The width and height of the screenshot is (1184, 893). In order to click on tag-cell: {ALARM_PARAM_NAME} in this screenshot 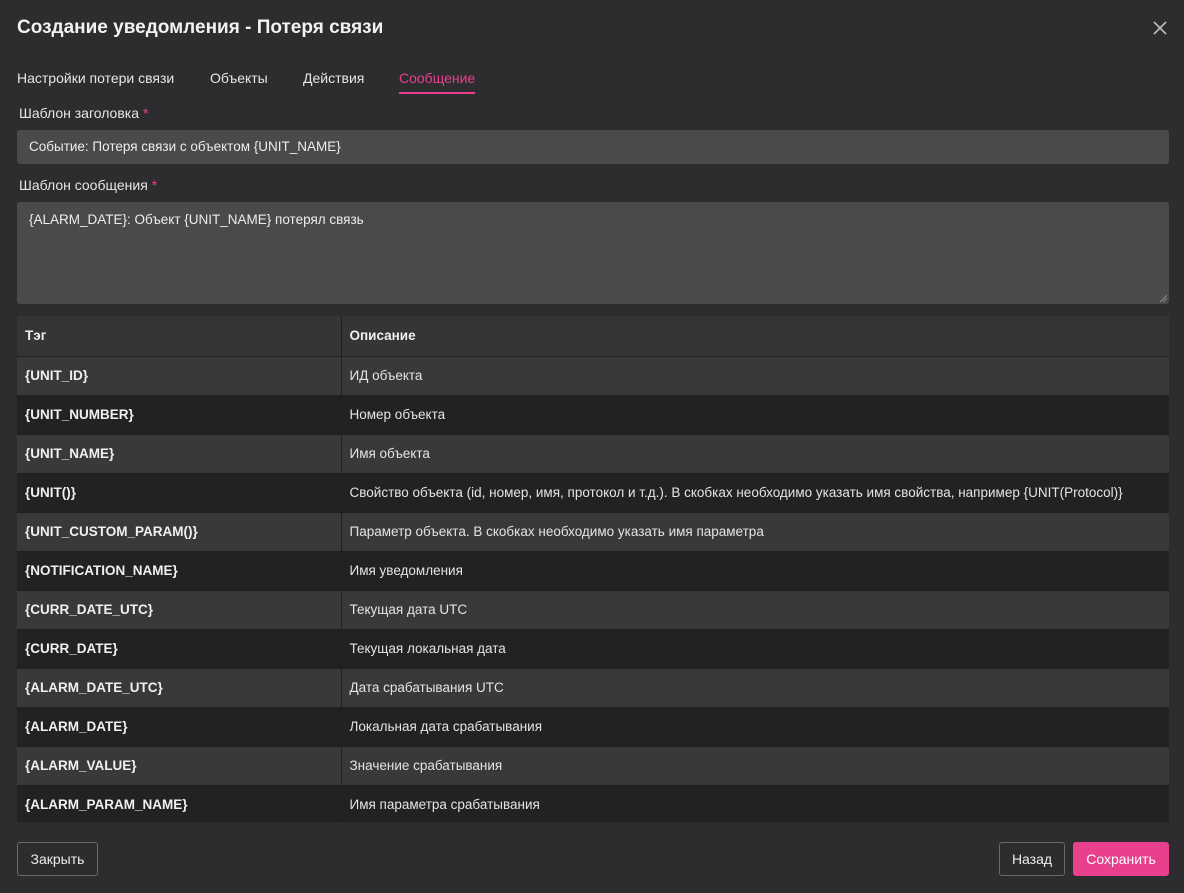, I will do `click(179, 803)`.